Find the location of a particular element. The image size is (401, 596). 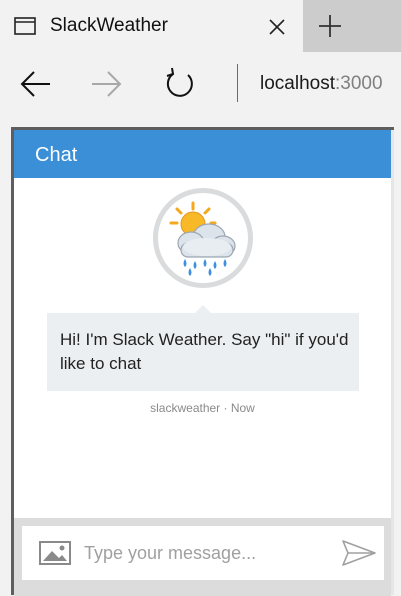

address-port: :3000 is located at coordinates (359, 83).